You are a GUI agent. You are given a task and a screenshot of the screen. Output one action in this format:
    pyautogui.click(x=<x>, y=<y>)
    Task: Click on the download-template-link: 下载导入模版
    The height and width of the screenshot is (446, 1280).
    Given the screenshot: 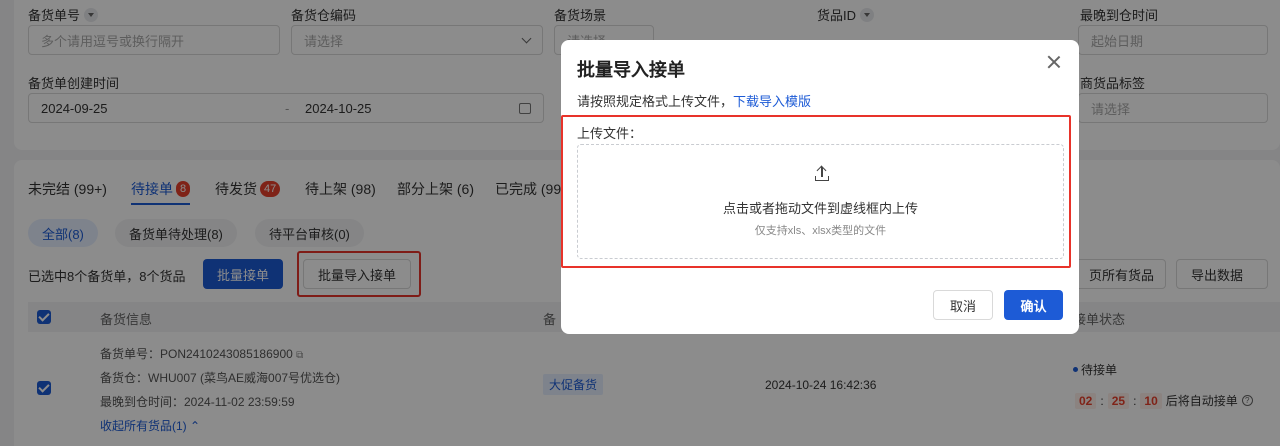 What is the action you would take?
    pyautogui.click(x=772, y=101)
    